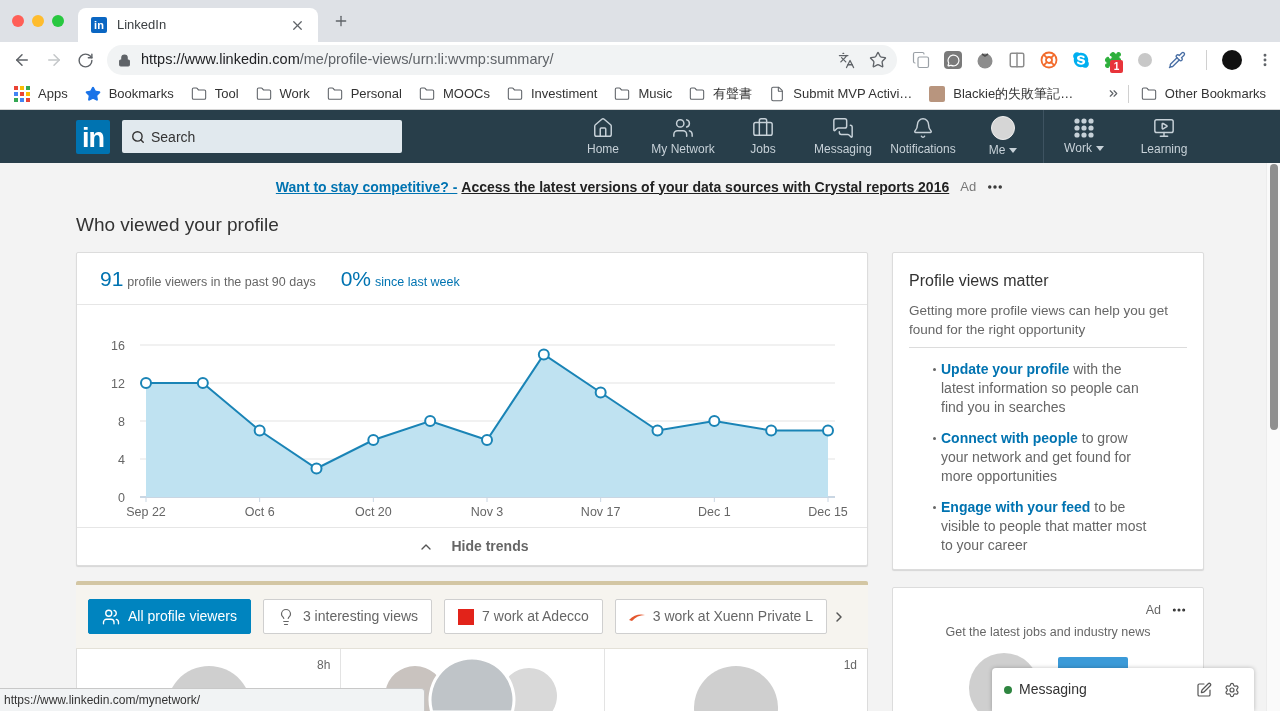  I want to click on bookmark-item: 有聲書, so click(721, 93).